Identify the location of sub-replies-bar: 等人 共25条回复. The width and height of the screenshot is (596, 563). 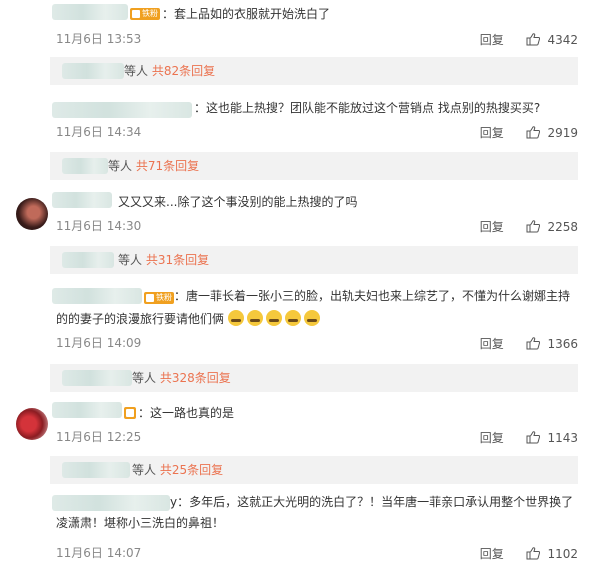
(314, 470).